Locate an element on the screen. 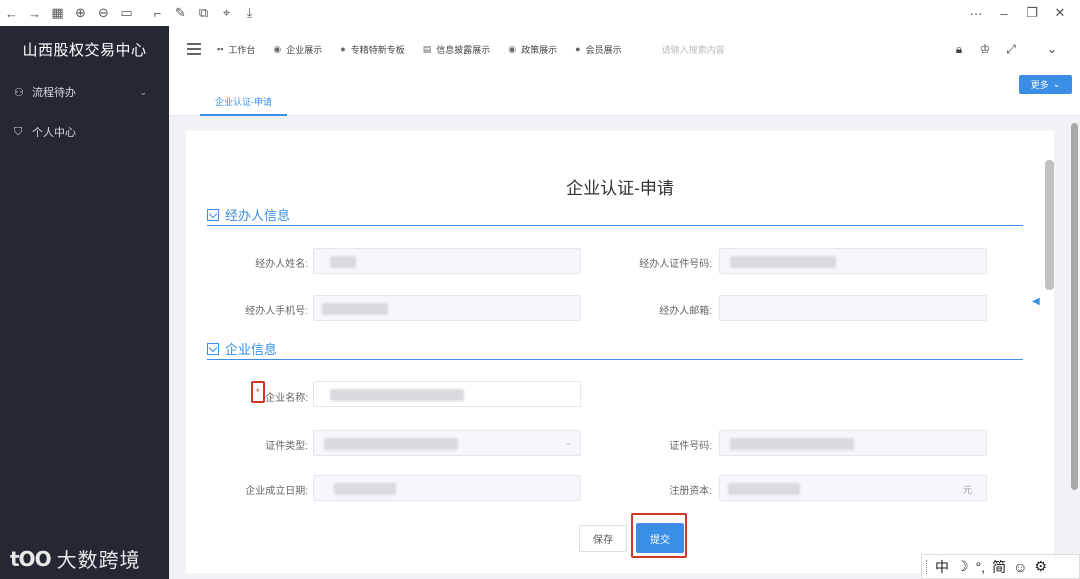  unit-label: 元 is located at coordinates (967, 490).